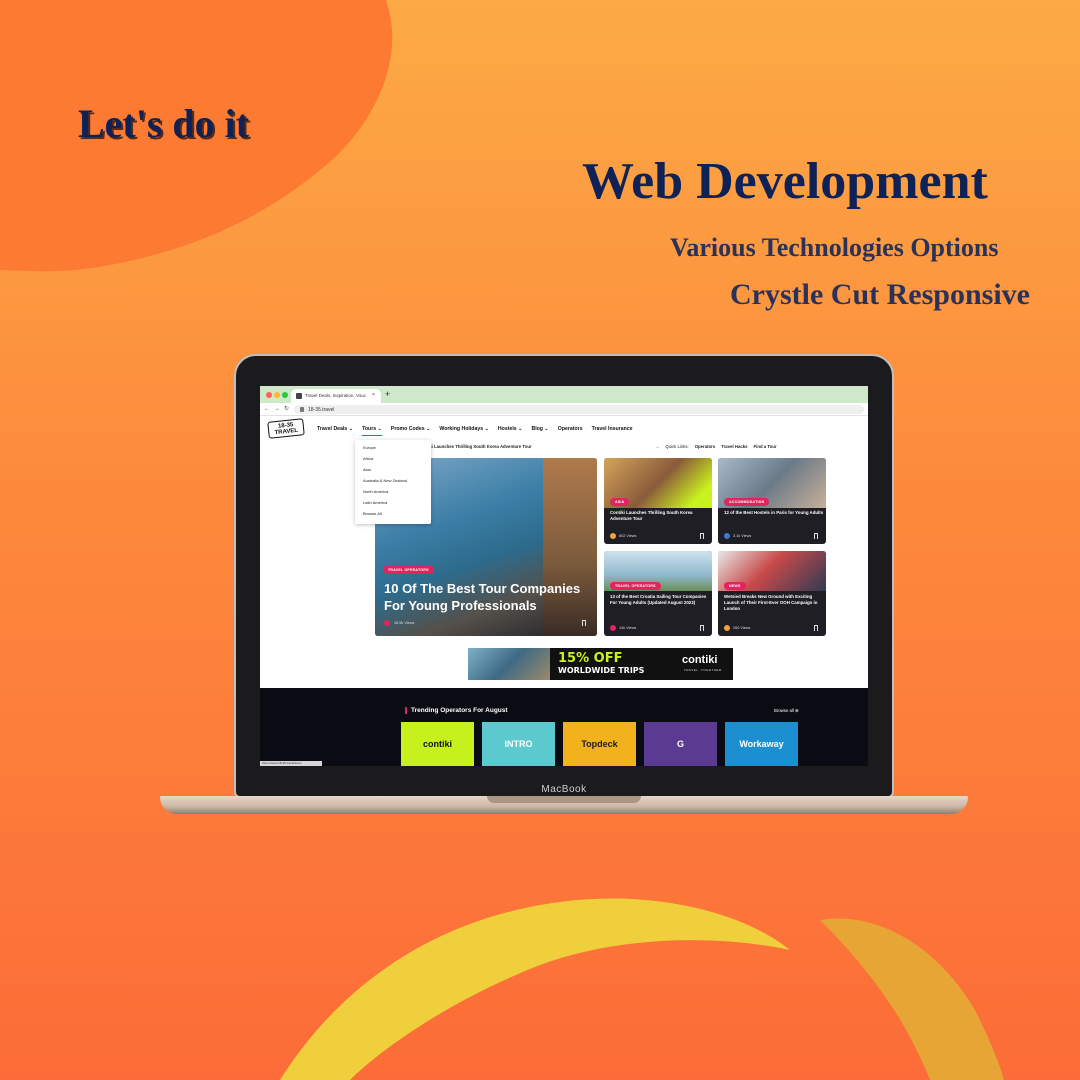 This screenshot has height=1080, width=1080. I want to click on banner-offer-sub: WORLDWIDE TRIPS, so click(601, 670).